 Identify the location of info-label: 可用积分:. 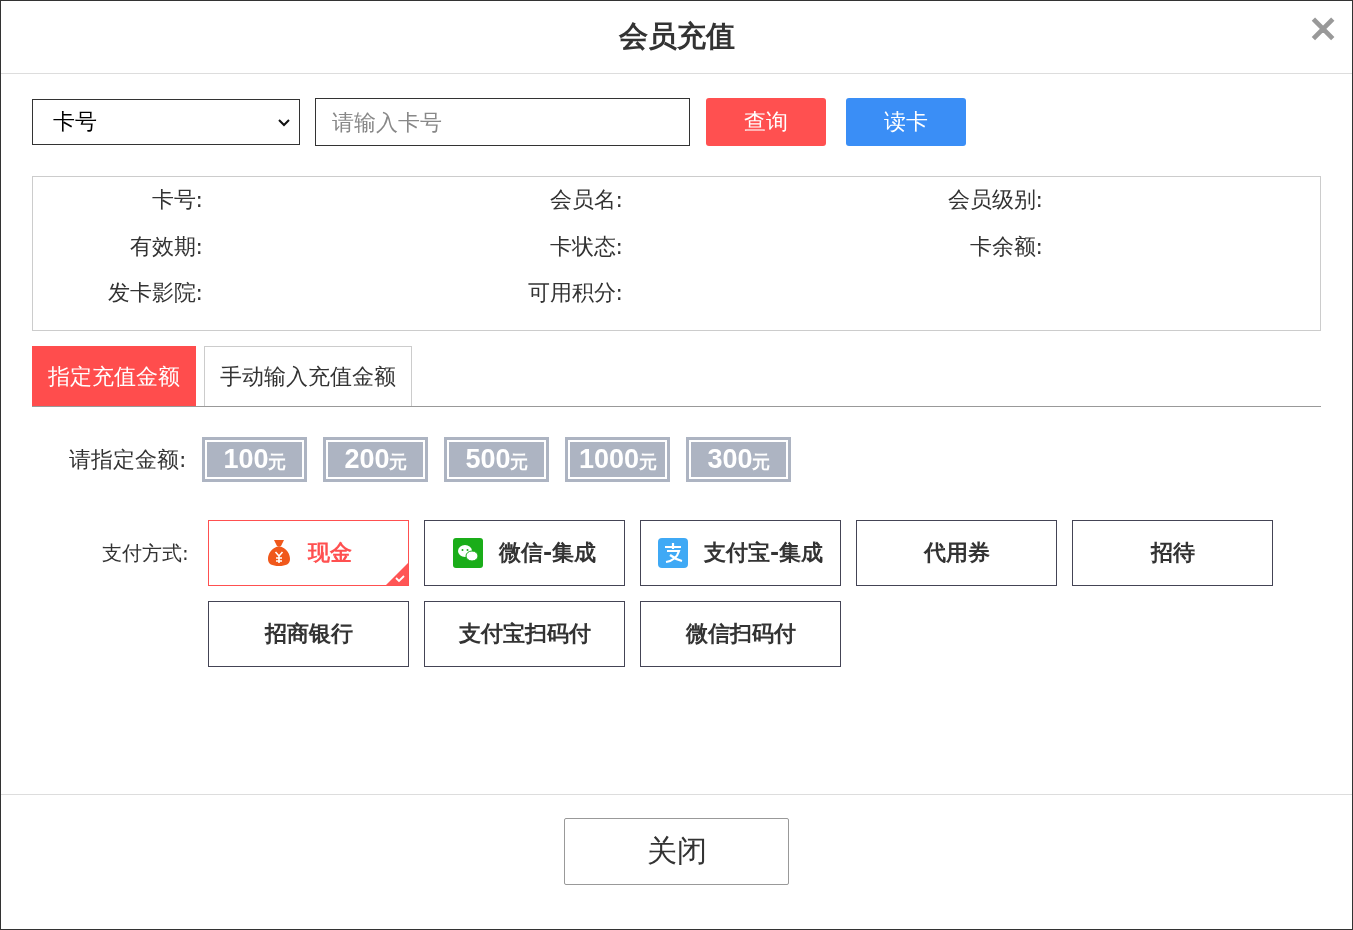
(575, 292).